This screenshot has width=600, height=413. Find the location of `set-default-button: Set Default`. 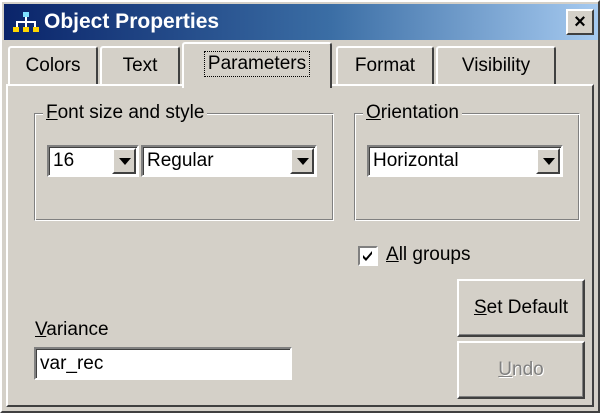

set-default-button: Set Default is located at coordinates (521, 308).